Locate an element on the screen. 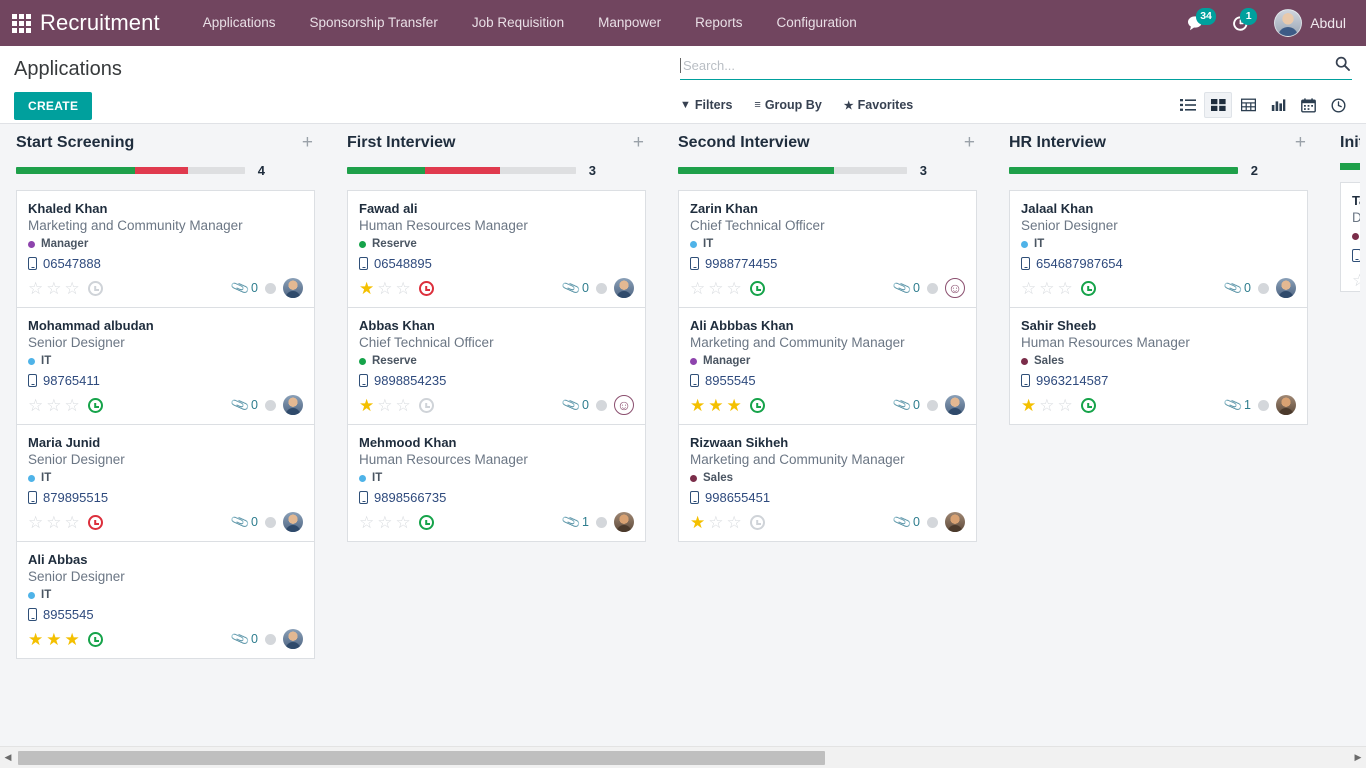 The image size is (1366, 768). view-graph-button is located at coordinates (1278, 105).